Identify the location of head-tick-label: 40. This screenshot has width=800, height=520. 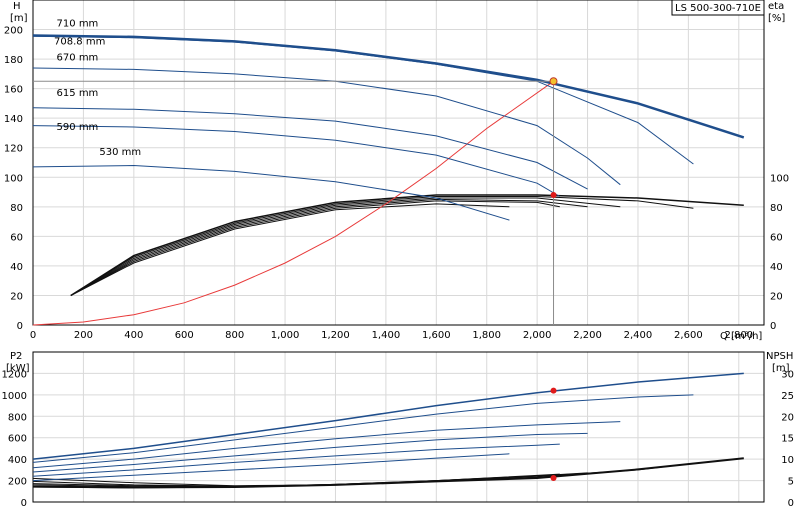
(16, 267).